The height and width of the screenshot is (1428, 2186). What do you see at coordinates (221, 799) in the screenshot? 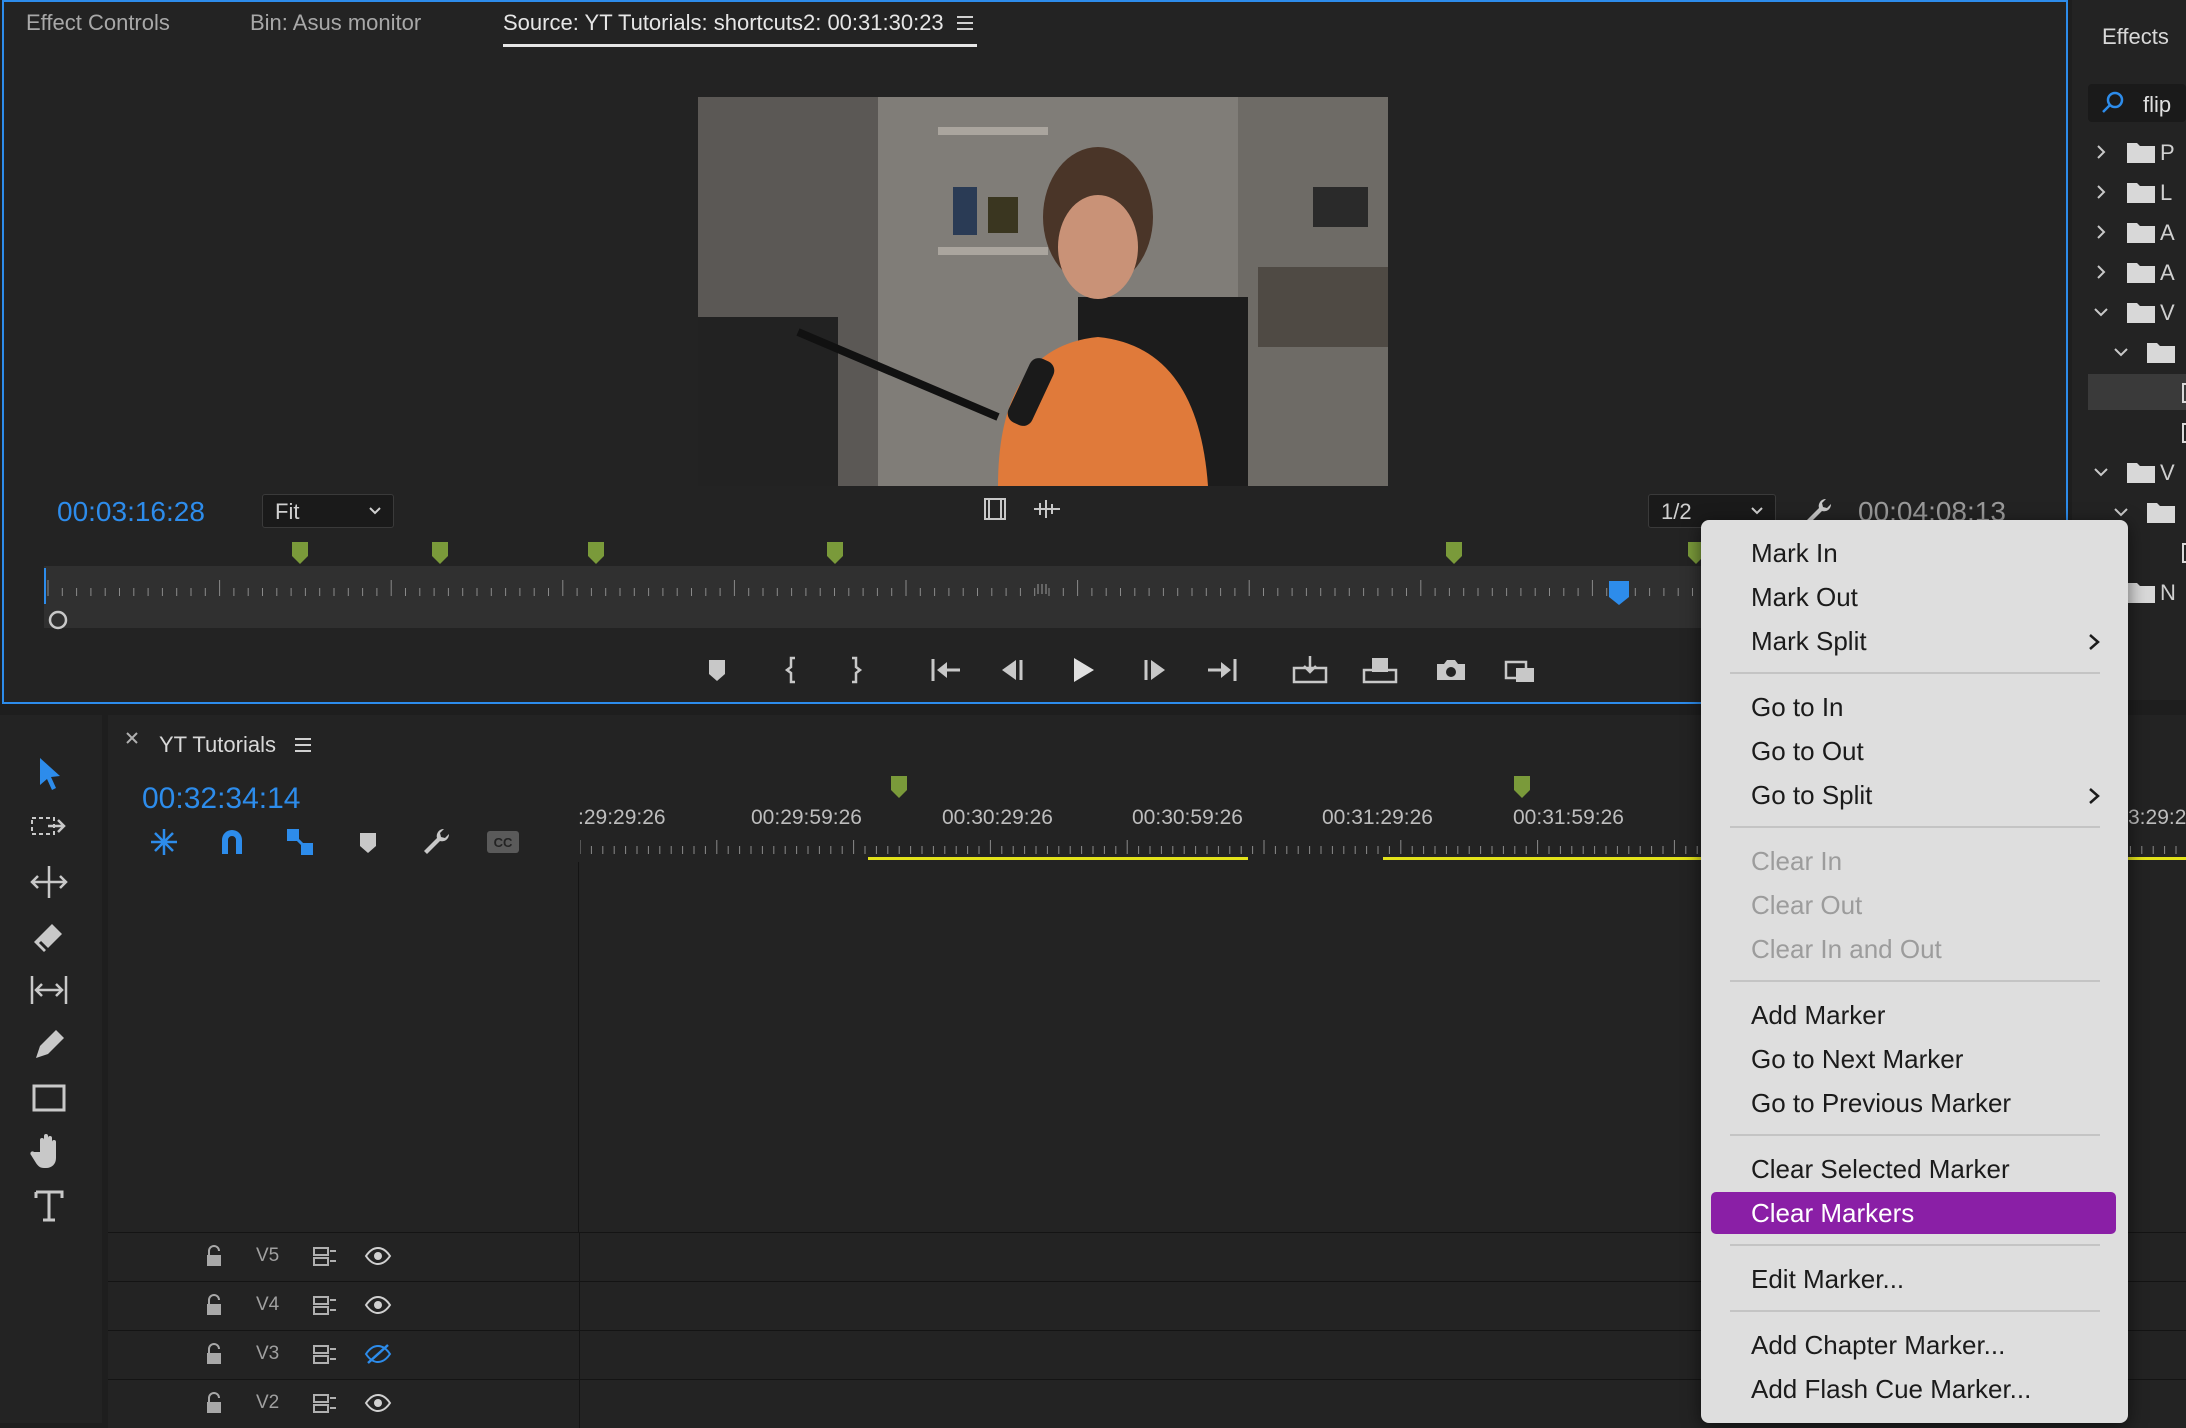
I see `timeline-current-timecode: 00:32:34:14` at bounding box center [221, 799].